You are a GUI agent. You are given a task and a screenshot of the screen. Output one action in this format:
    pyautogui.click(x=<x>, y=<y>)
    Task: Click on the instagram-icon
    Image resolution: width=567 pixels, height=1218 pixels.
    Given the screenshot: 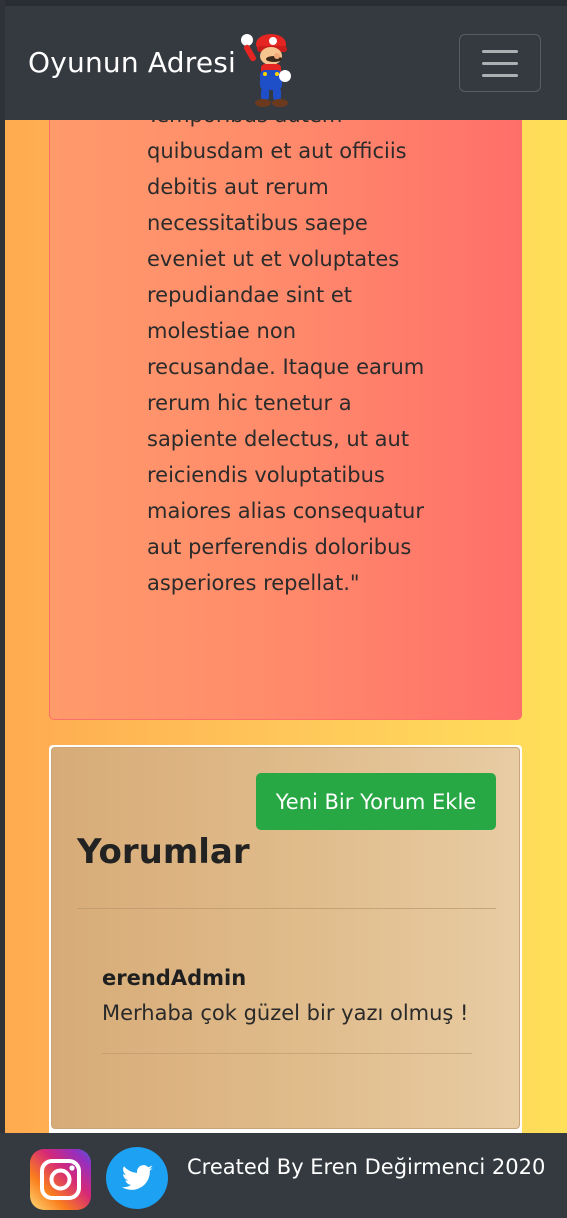 What is the action you would take?
    pyautogui.click(x=60, y=1179)
    